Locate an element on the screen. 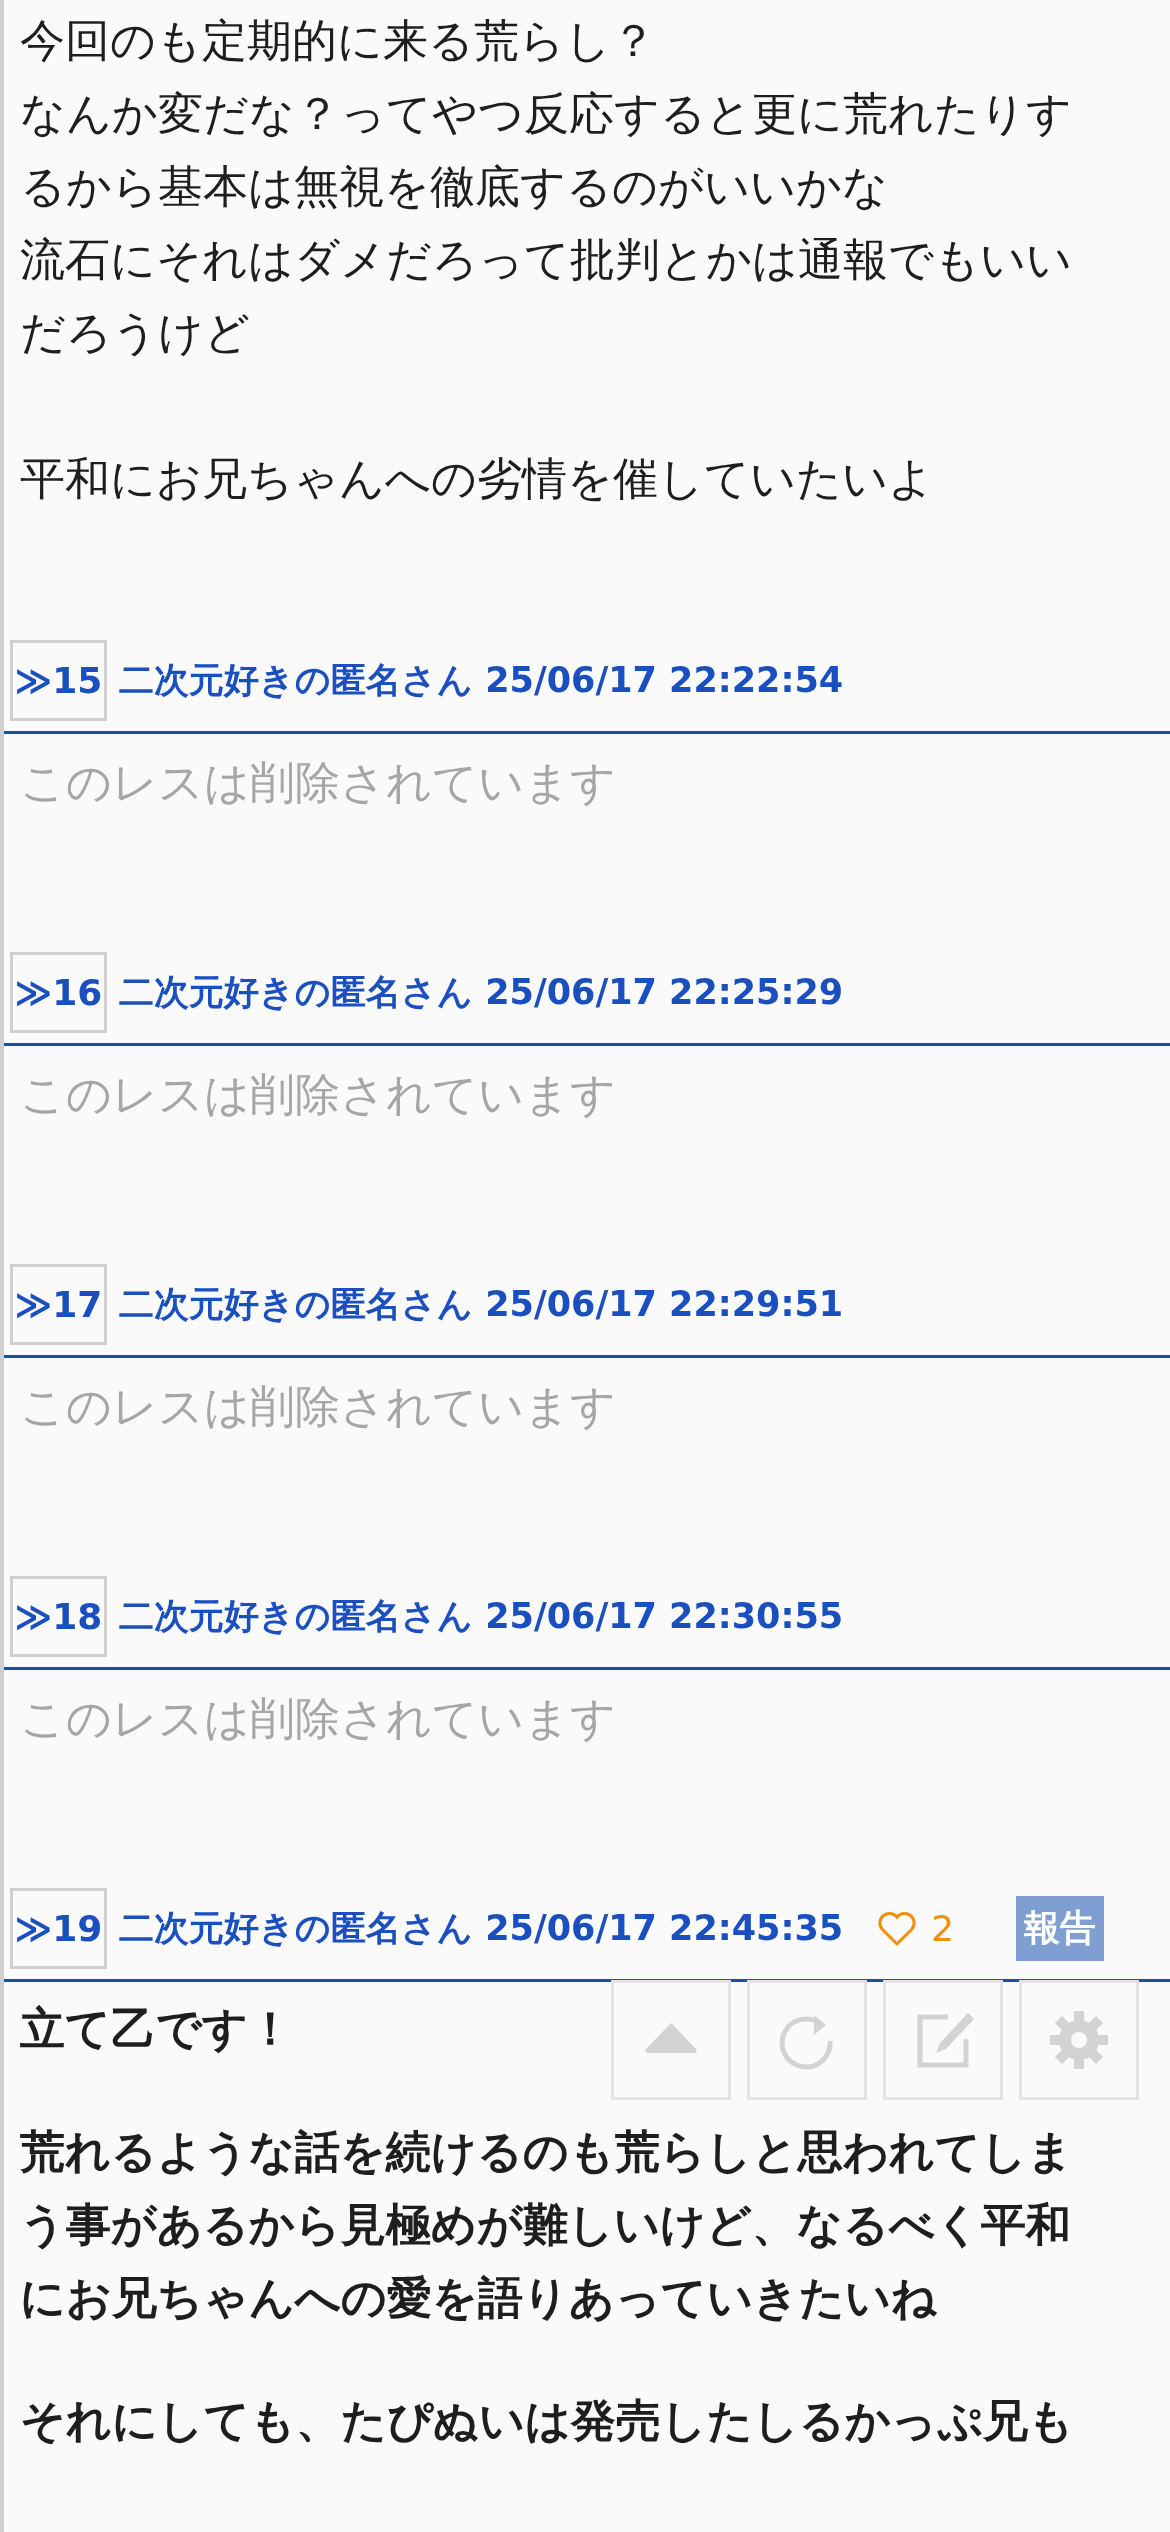 This screenshot has width=1170, height=2532. reply-number-link: ≫18 is located at coordinates (58, 1616).